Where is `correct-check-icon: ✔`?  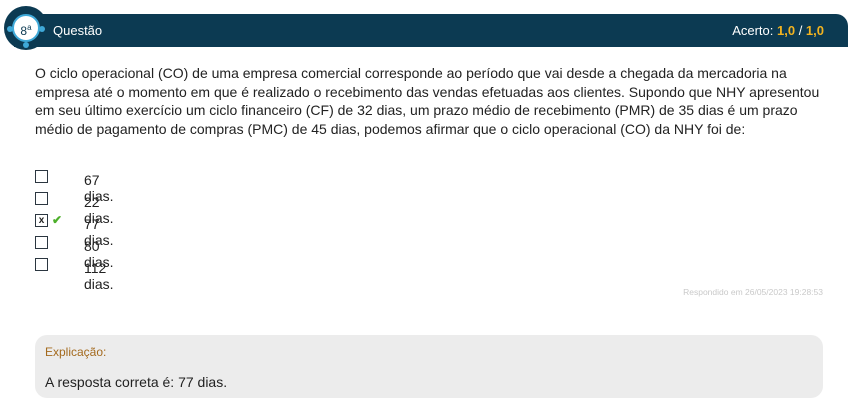 correct-check-icon: ✔ is located at coordinates (57, 220).